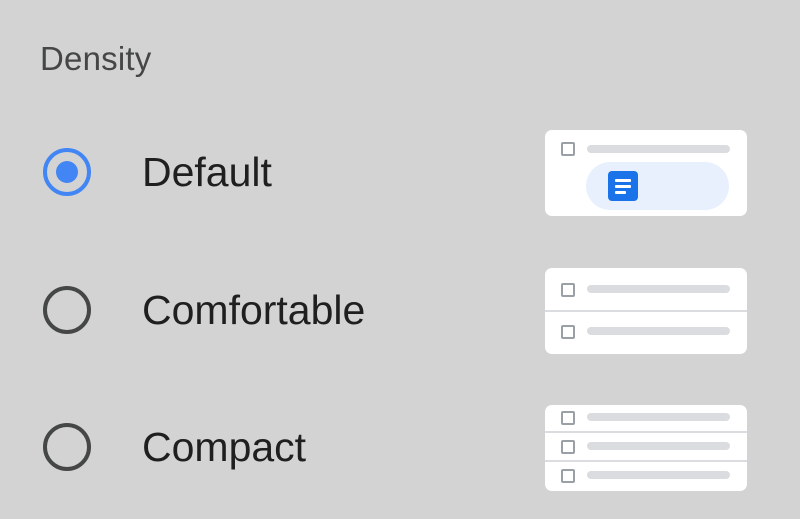 This screenshot has width=800, height=519. I want to click on comfortable-preview-icon, so click(646, 311).